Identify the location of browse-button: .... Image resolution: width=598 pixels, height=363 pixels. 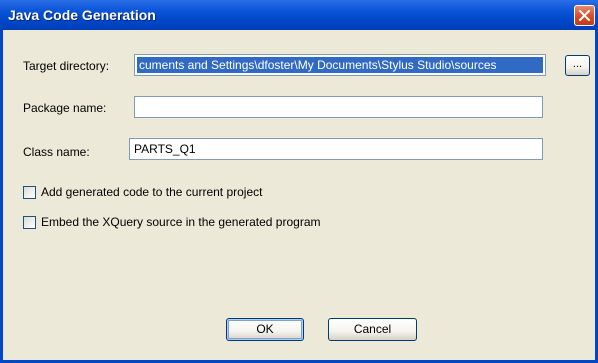
(577, 65).